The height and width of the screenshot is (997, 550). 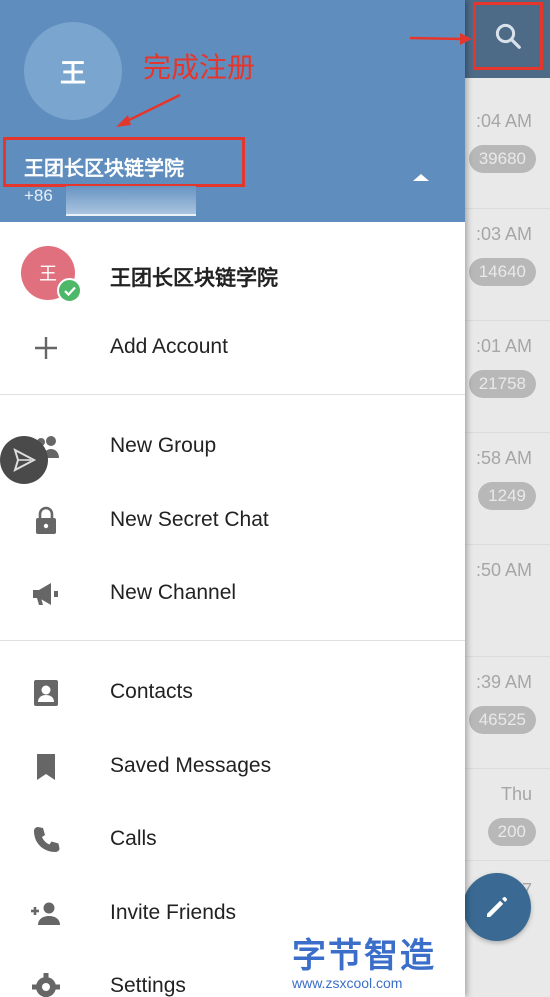 I want to click on new-group-button: New Group, so click(x=232, y=445).